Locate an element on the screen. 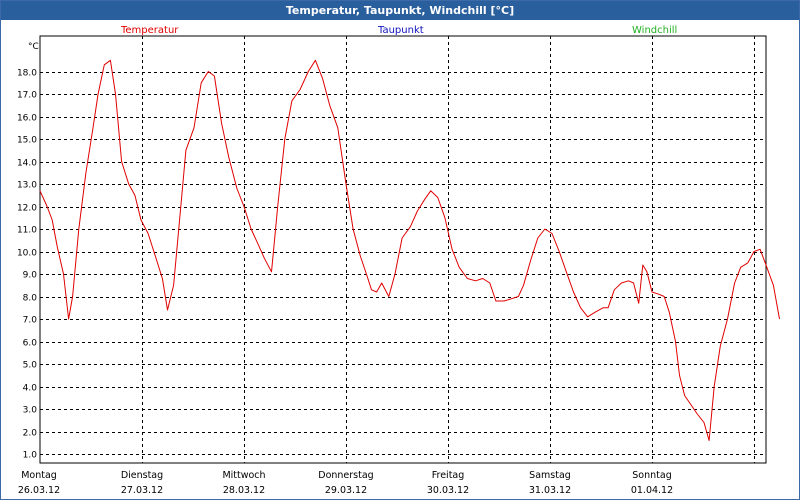 Image resolution: width=800 pixels, height=500 pixels. y-tick-label: 2.0 is located at coordinates (30, 434).